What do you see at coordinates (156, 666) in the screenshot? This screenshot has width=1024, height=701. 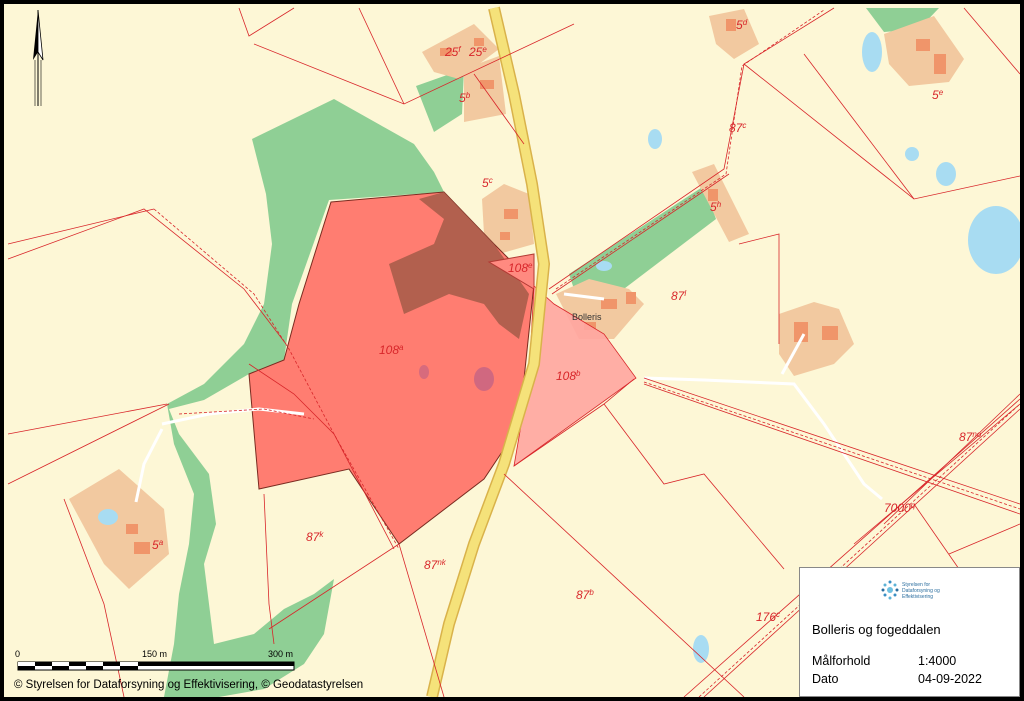 I see `scale-bar-graphic` at bounding box center [156, 666].